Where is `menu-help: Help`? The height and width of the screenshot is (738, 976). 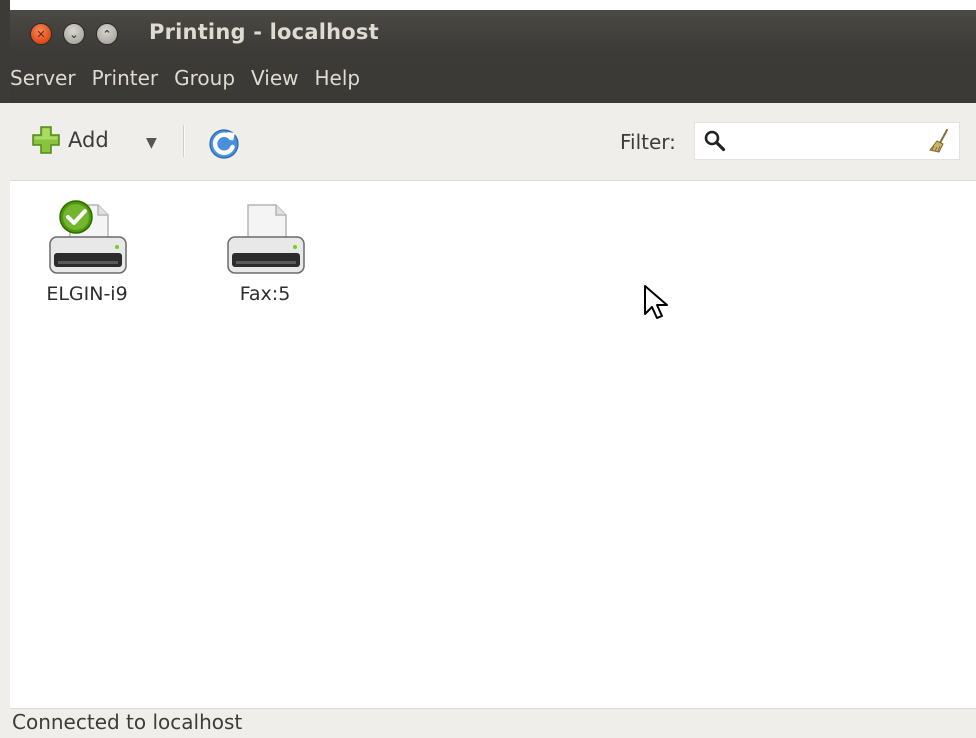 menu-help: Help is located at coordinates (342, 80).